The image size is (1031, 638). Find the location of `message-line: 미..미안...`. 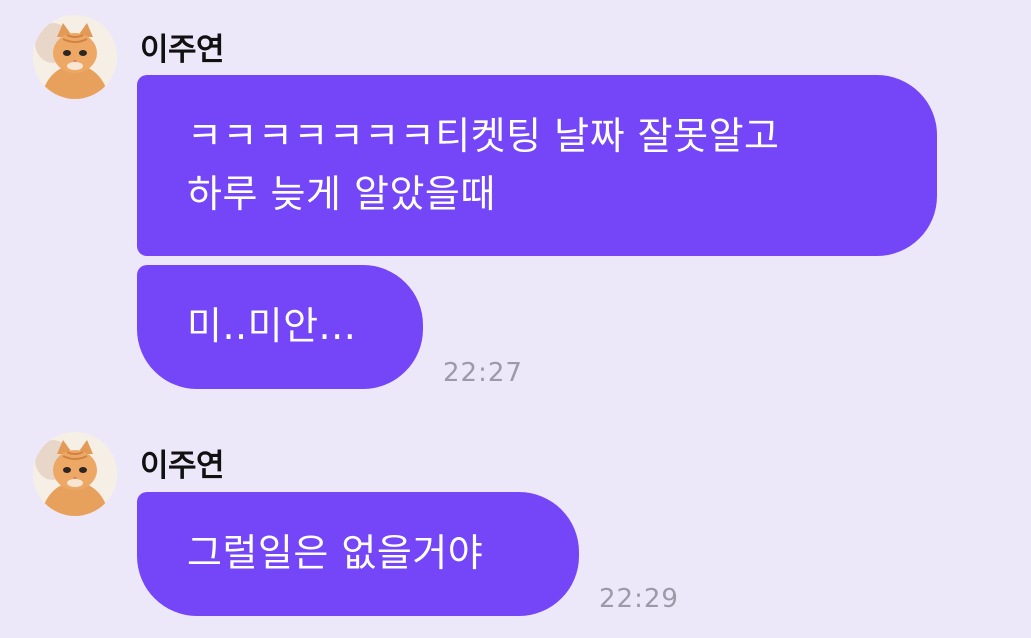

message-line: 미..미안... is located at coordinates (272, 326).